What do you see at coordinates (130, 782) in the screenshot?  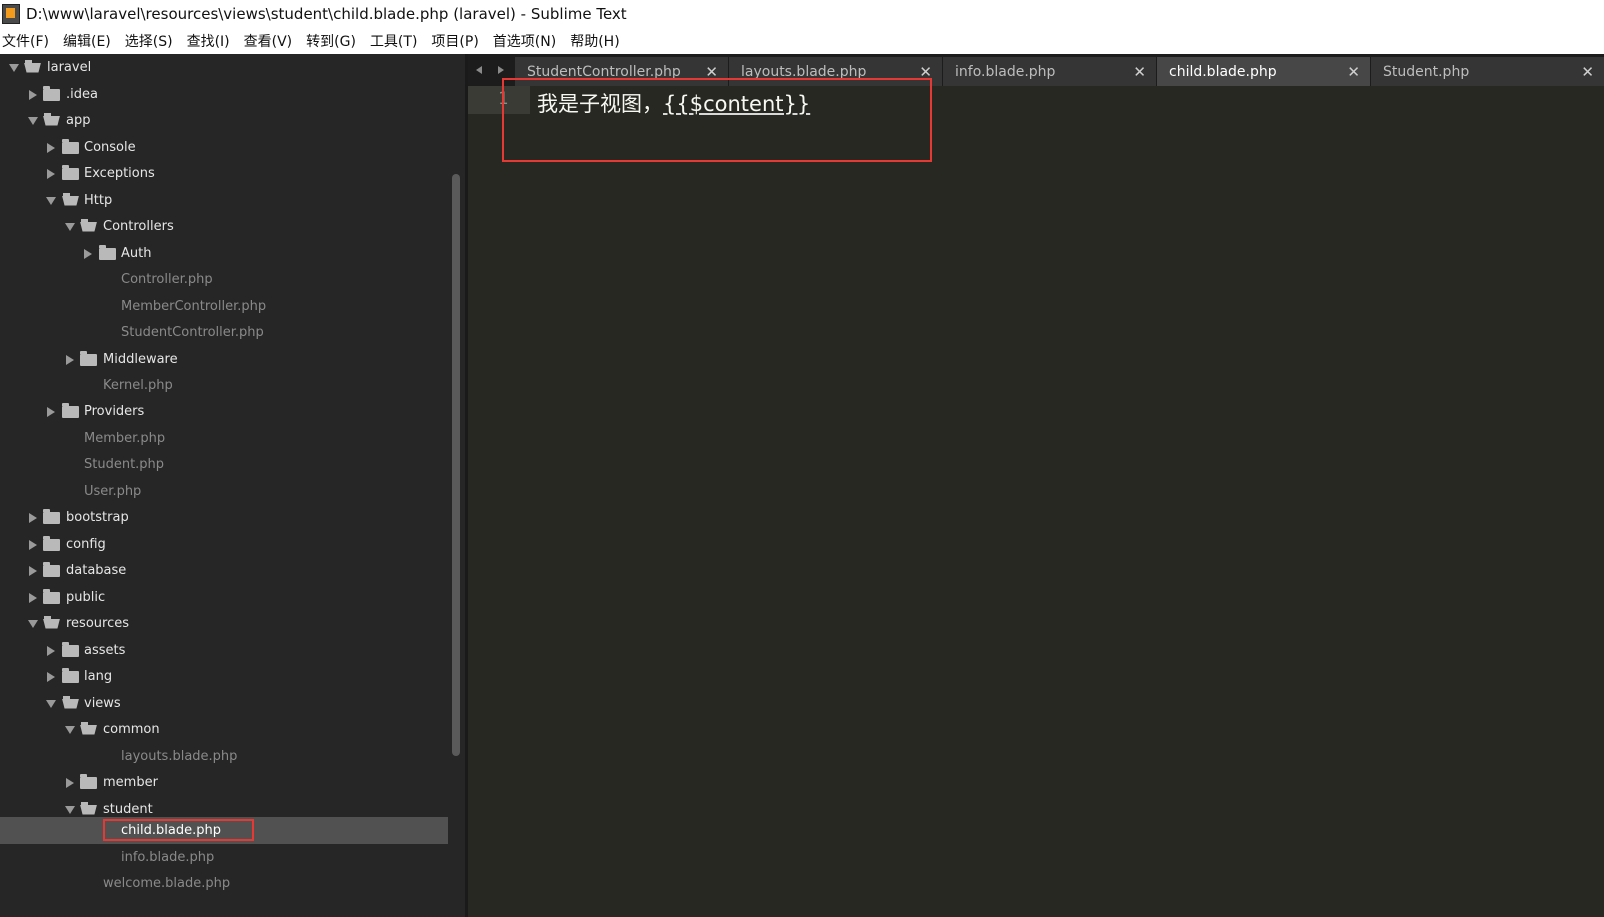 I see `sidebar-item-label: member` at bounding box center [130, 782].